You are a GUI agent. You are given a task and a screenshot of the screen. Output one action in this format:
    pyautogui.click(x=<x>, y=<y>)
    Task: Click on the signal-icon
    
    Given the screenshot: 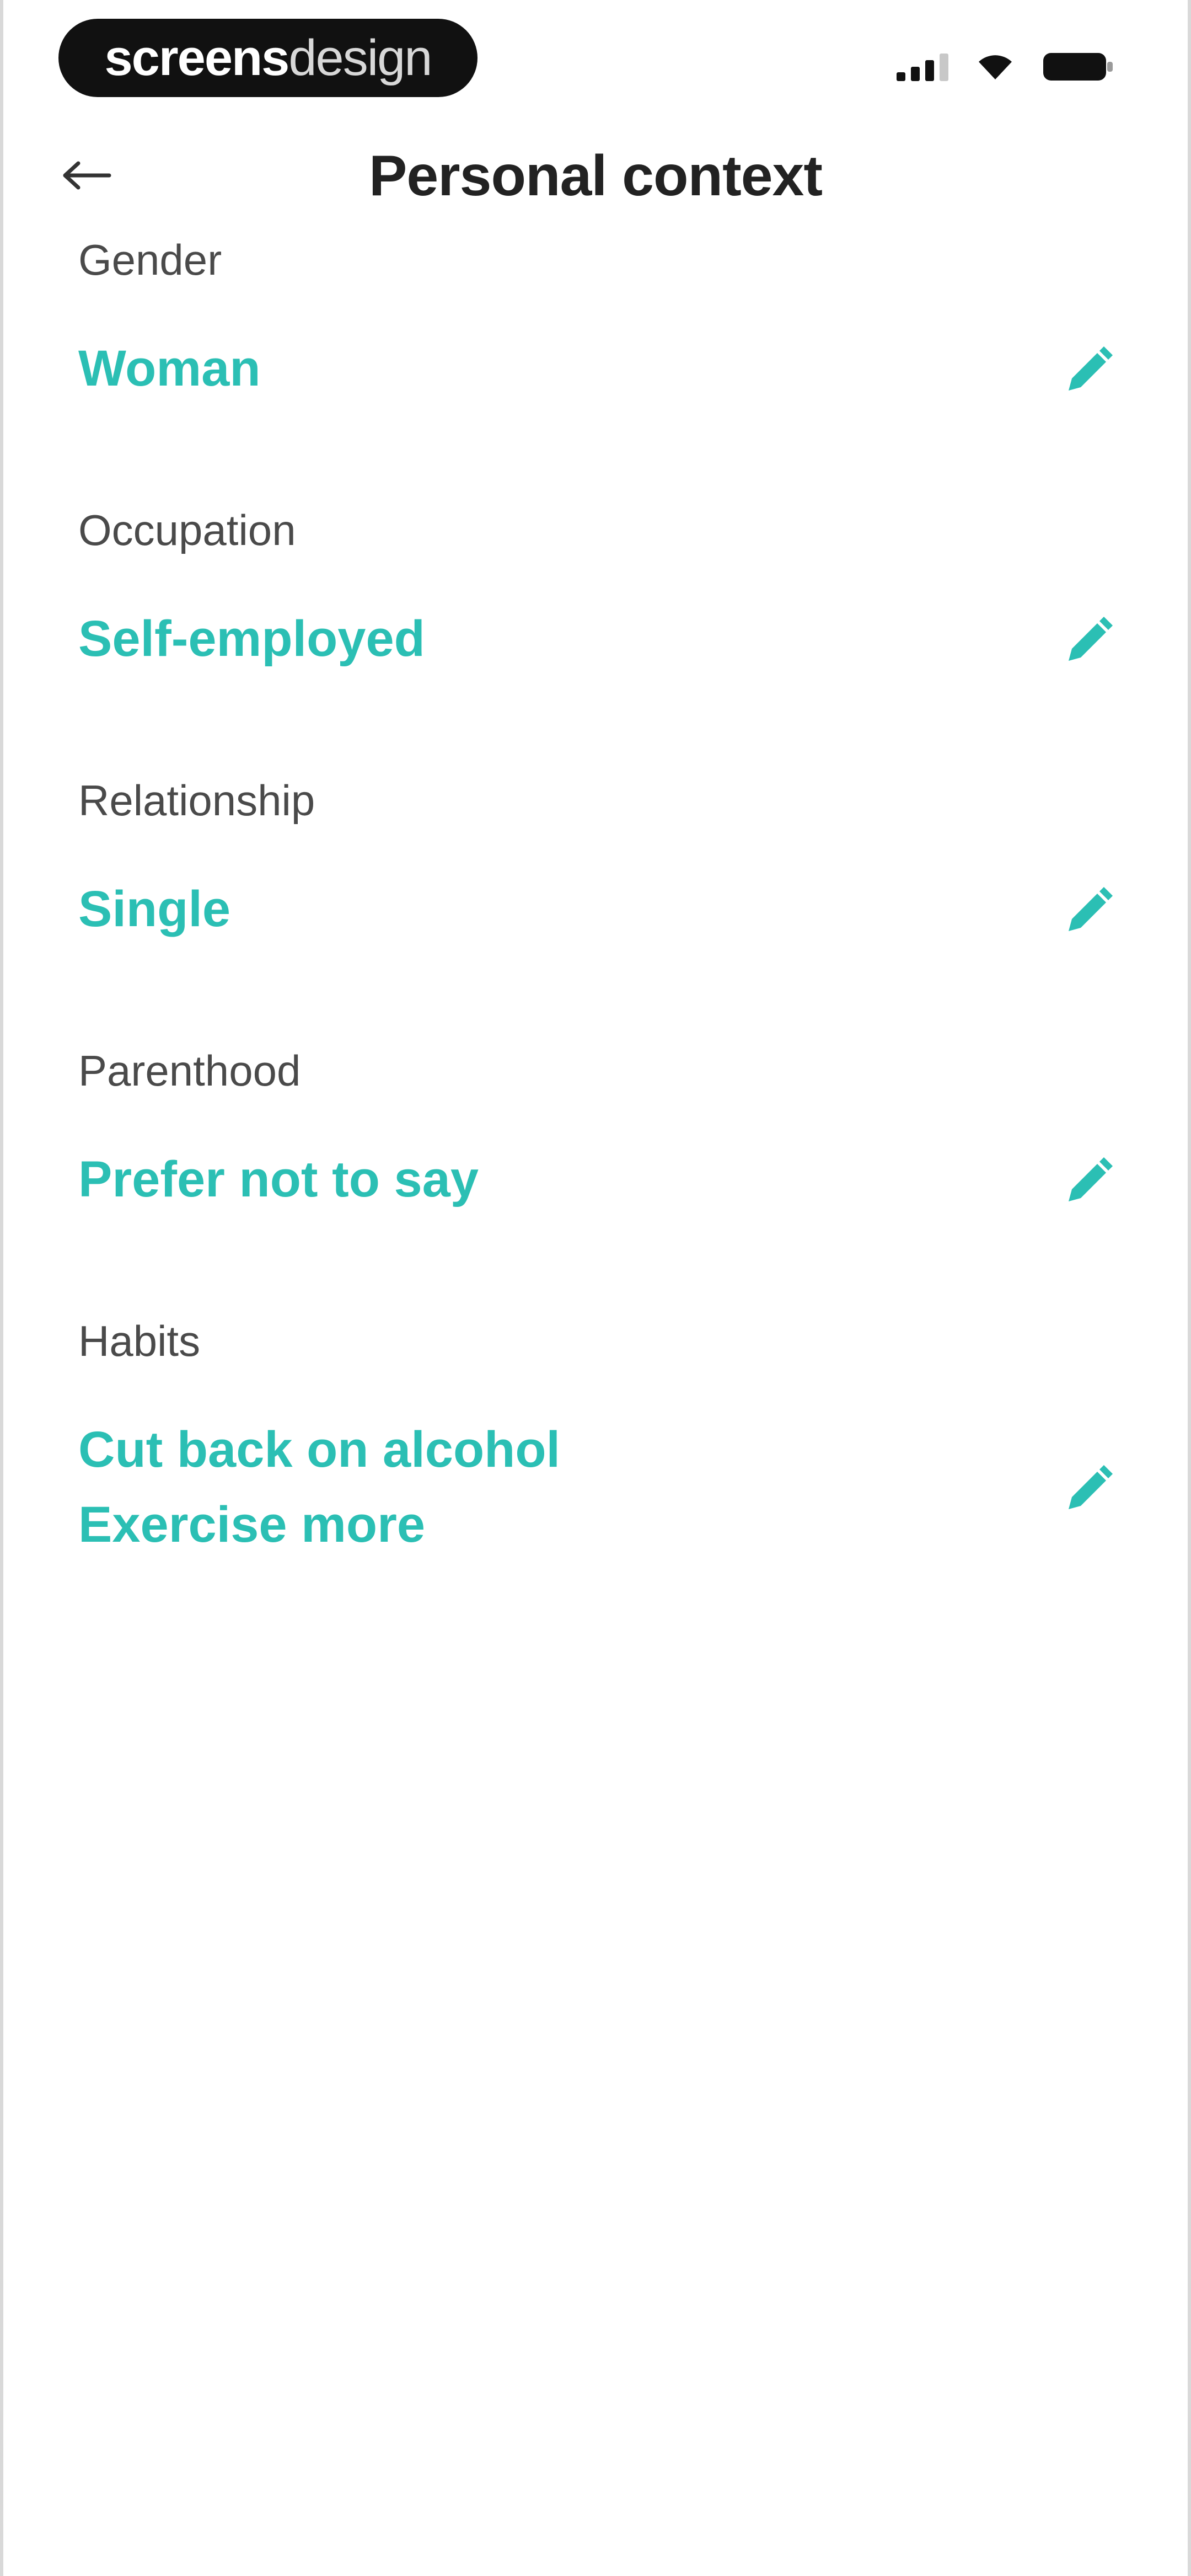 What is the action you would take?
    pyautogui.click(x=922, y=66)
    